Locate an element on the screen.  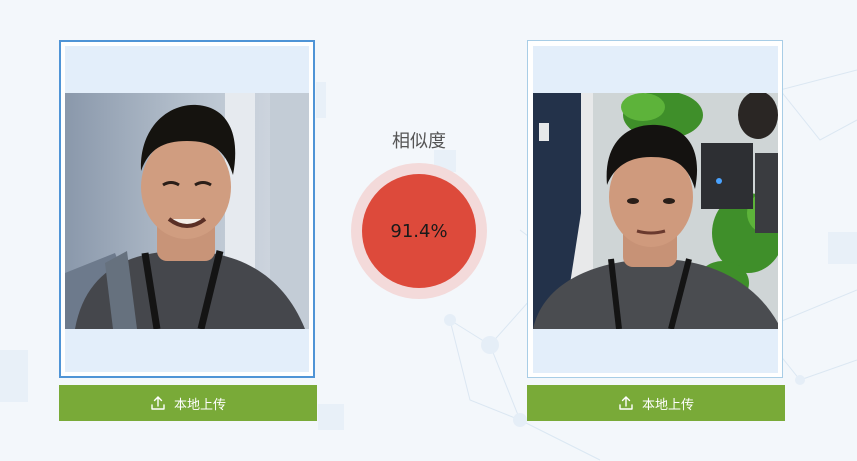
left-upload-label: 本地上传 is located at coordinates (199, 404).